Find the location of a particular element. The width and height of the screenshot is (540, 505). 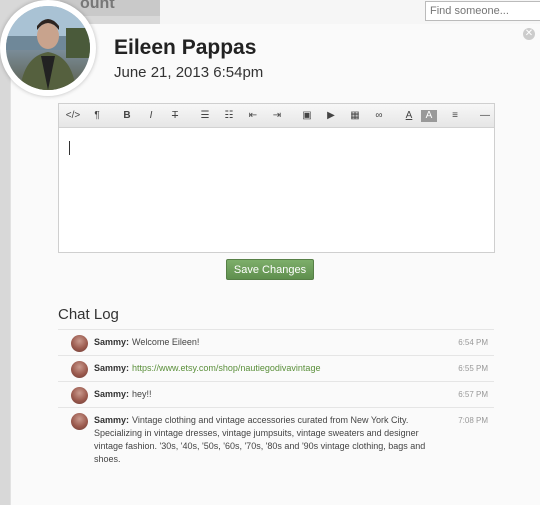

table-icon: ▦ is located at coordinates (355, 115).